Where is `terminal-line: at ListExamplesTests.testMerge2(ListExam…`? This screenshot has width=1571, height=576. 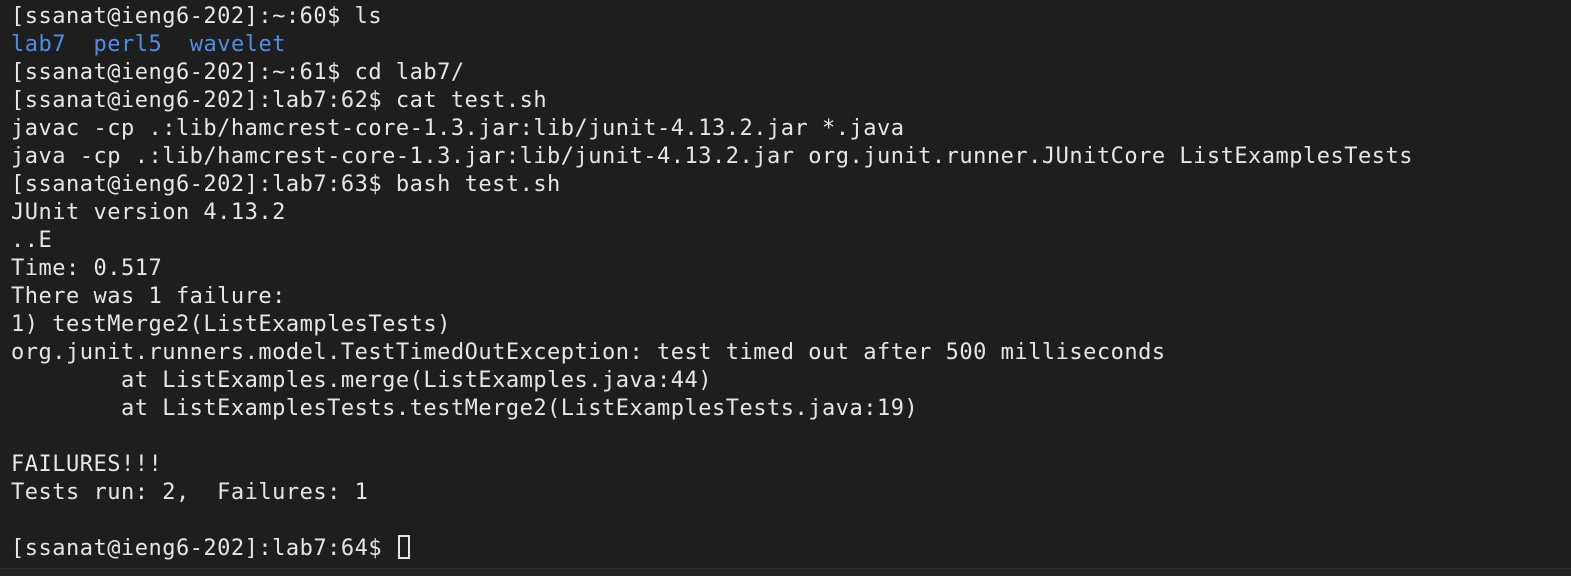 terminal-line: at ListExamplesTests.testMerge2(ListExam… is located at coordinates (465, 408).